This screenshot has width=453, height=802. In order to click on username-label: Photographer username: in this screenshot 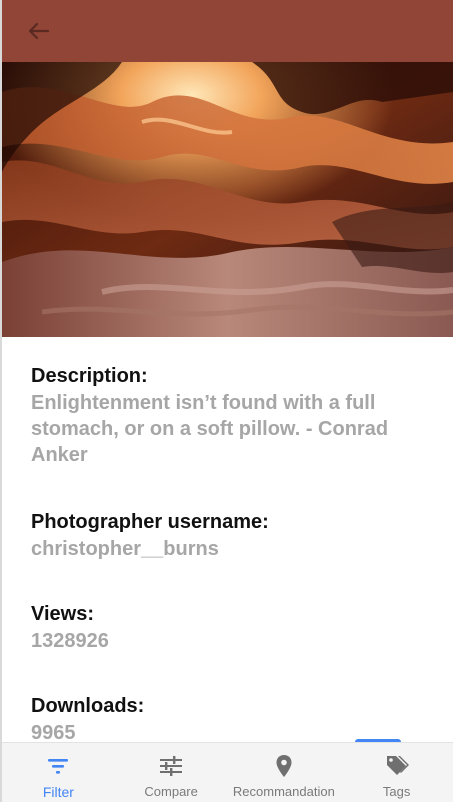, I will do `click(150, 522)`.